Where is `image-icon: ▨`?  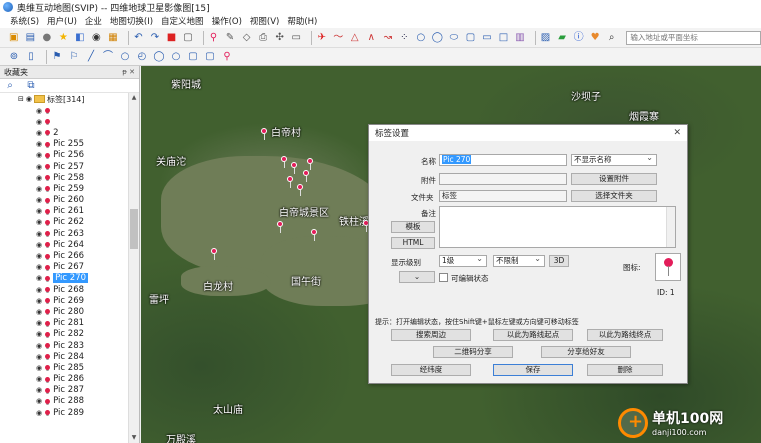
image-icon: ▨ is located at coordinates (546, 38).